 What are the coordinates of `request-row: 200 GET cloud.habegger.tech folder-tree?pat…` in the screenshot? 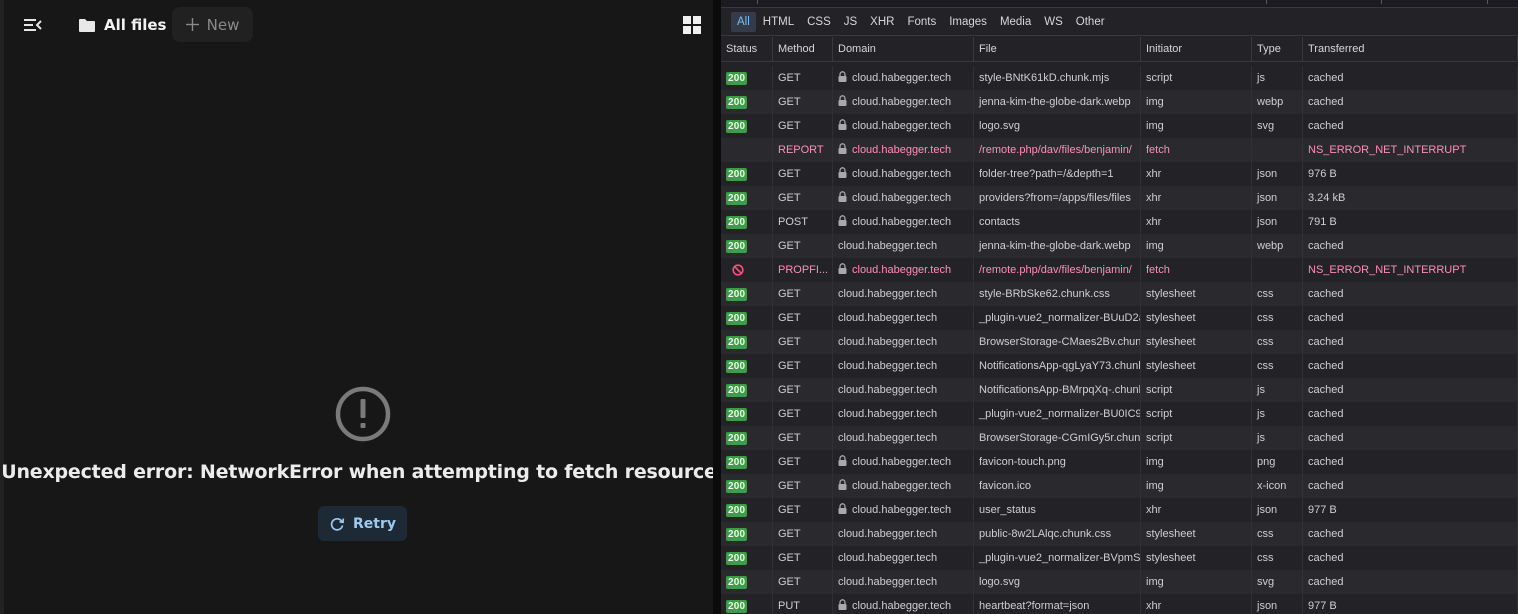 It's located at (1119, 174).